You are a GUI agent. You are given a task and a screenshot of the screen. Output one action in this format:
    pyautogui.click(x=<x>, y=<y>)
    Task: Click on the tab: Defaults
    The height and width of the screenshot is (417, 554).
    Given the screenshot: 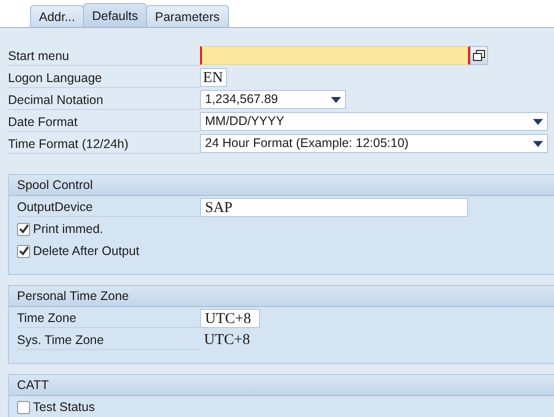 What is the action you would take?
    pyautogui.click(x=115, y=15)
    